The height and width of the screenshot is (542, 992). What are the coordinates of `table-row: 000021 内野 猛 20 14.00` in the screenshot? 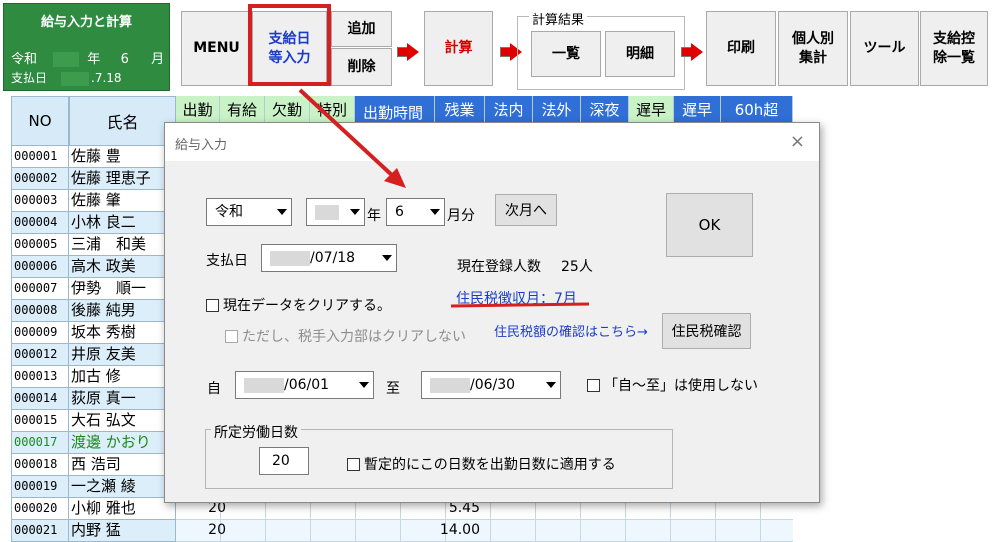 It's located at (402, 531).